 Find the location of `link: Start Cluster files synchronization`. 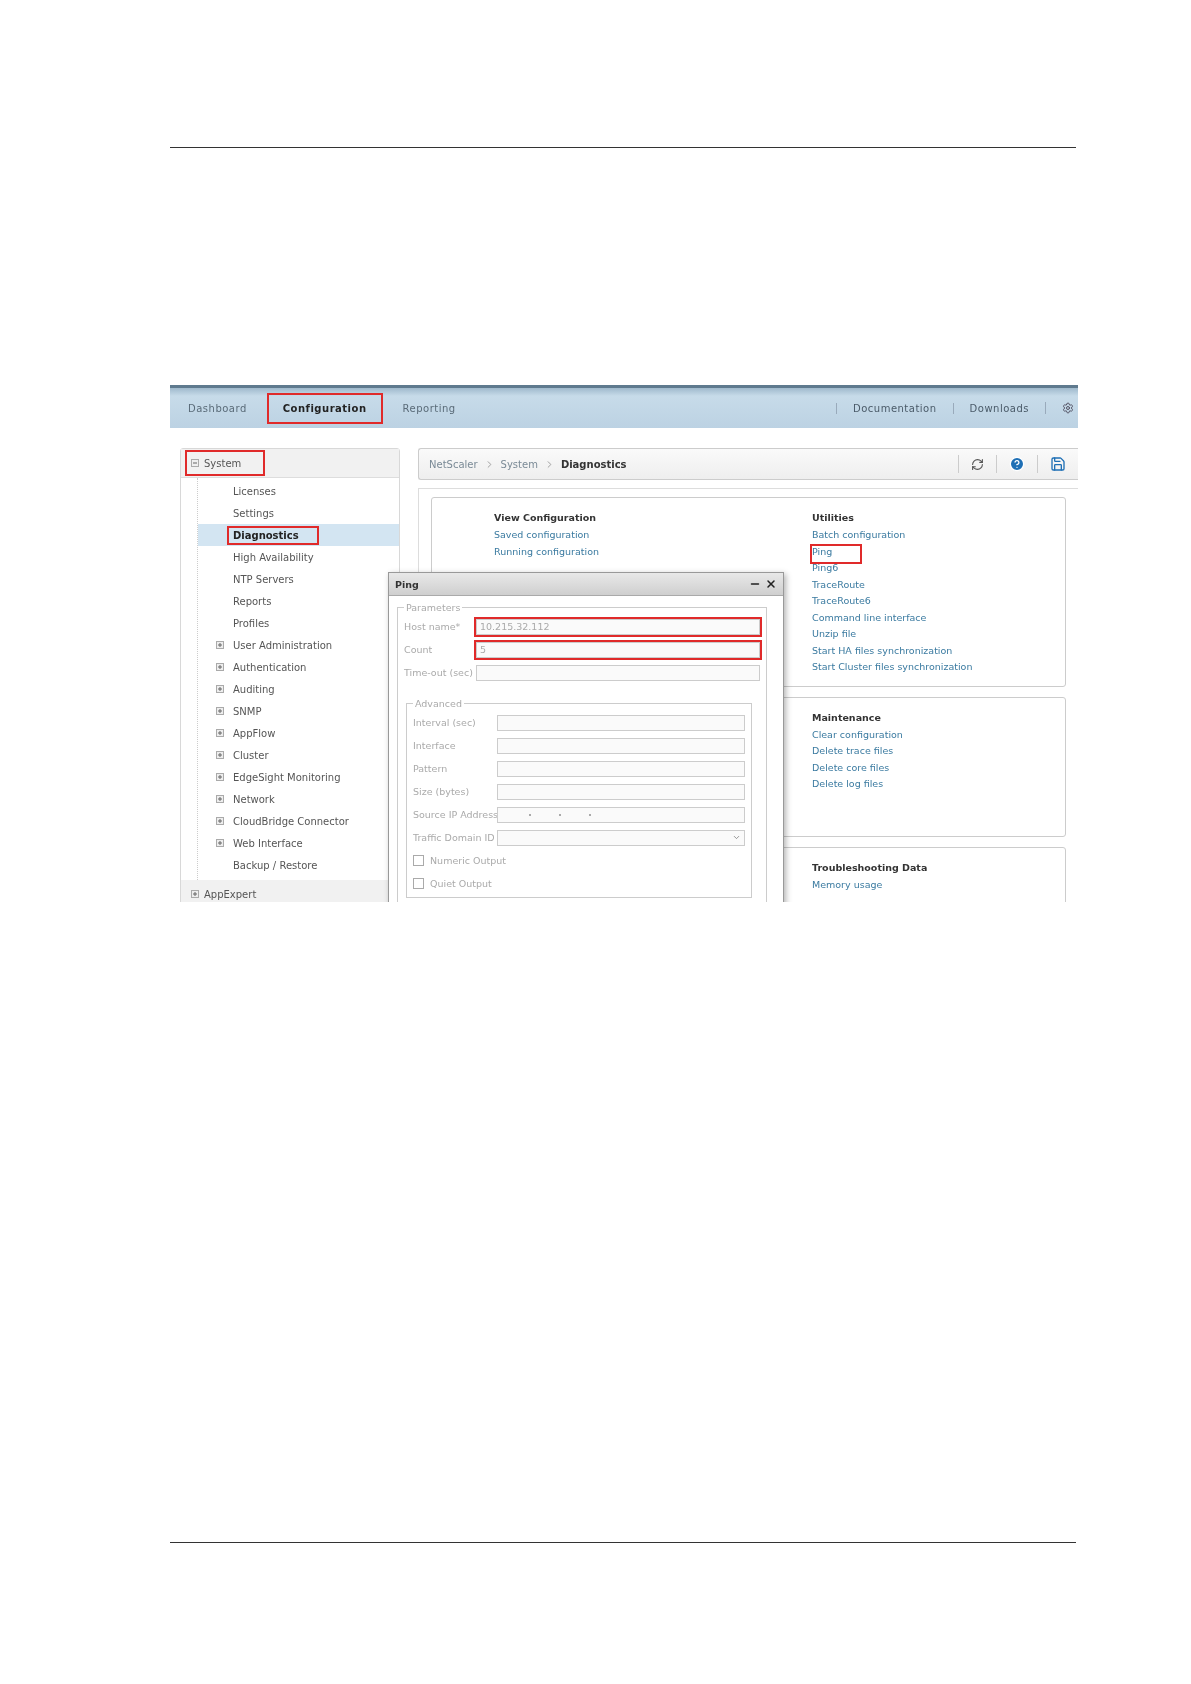

link: Start Cluster files synchronization is located at coordinates (892, 669).